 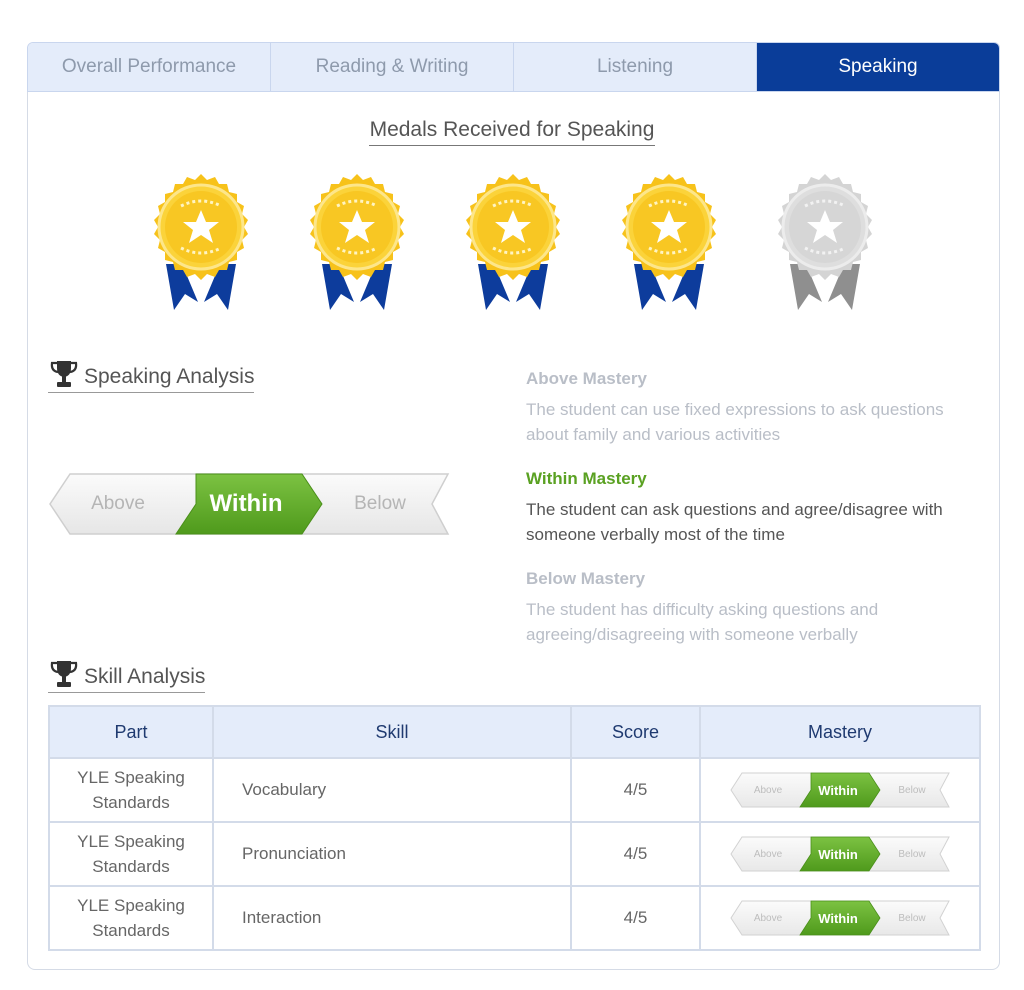 I want to click on above-mastery-heading: Above Mastery, so click(x=586, y=378).